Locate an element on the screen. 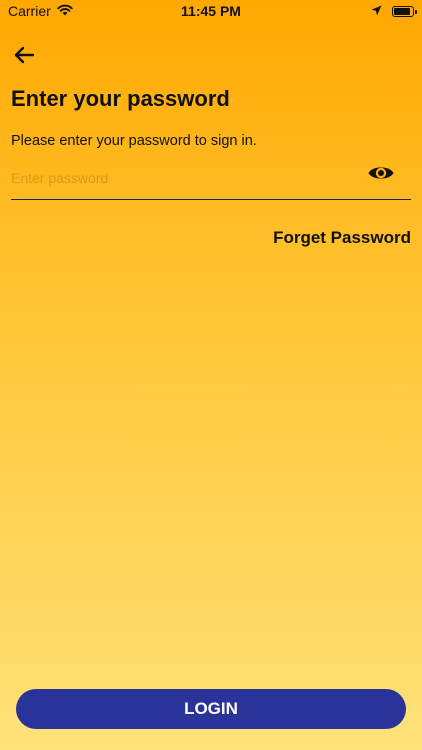  forget-password-link: Forget Password is located at coordinates (342, 238).